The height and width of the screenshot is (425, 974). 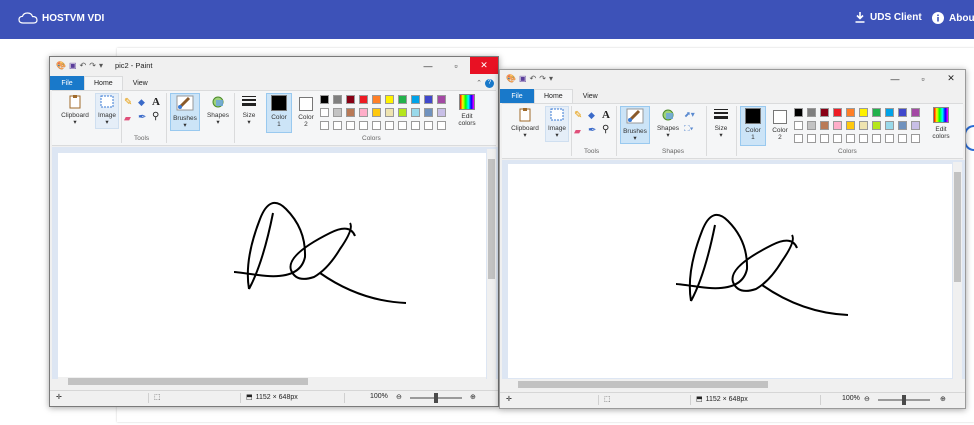 What do you see at coordinates (953, 18) in the screenshot?
I see `about-link: About` at bounding box center [953, 18].